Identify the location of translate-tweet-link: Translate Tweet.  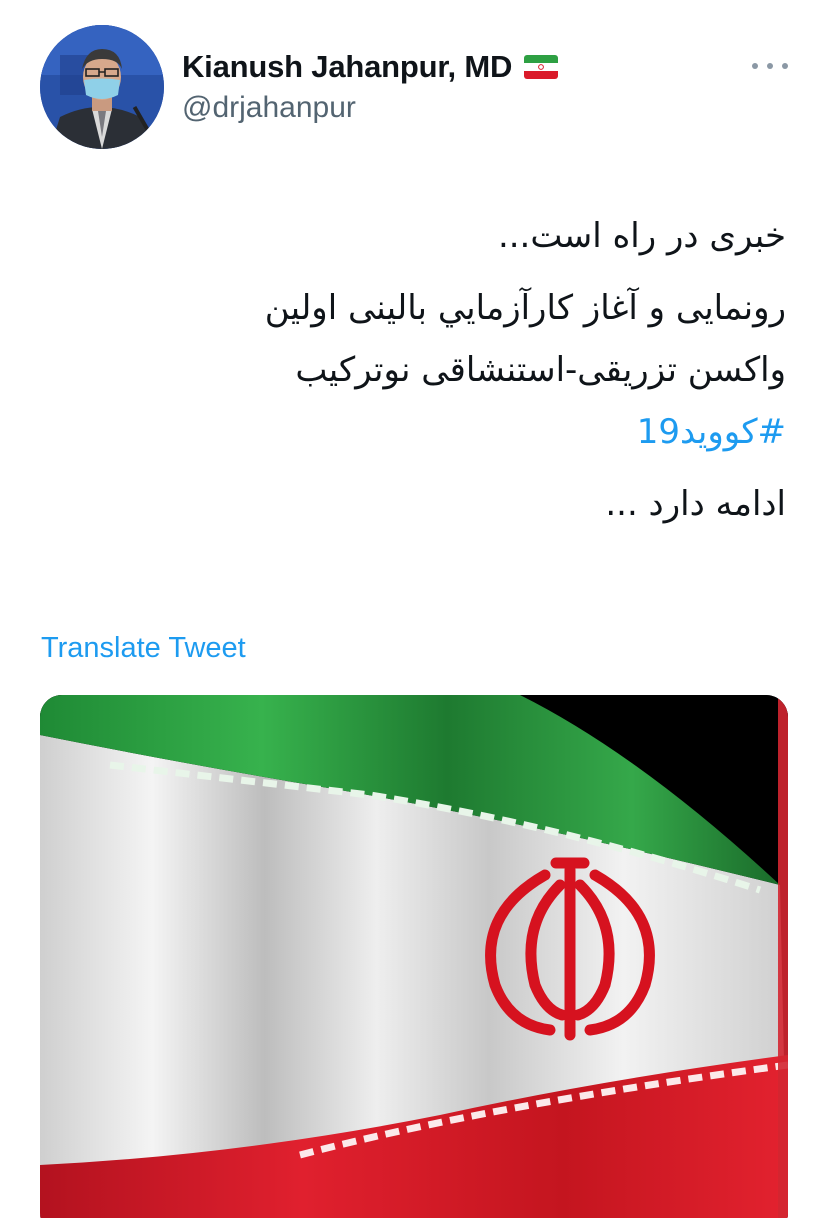
(143, 648).